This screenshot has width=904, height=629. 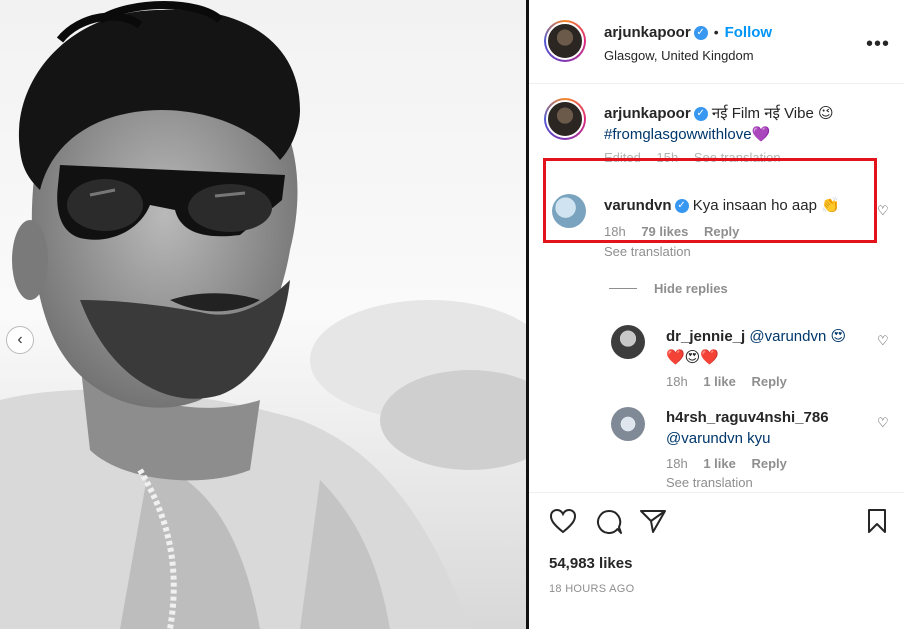 What do you see at coordinates (878, 44) in the screenshot?
I see `more-options-icon: •••` at bounding box center [878, 44].